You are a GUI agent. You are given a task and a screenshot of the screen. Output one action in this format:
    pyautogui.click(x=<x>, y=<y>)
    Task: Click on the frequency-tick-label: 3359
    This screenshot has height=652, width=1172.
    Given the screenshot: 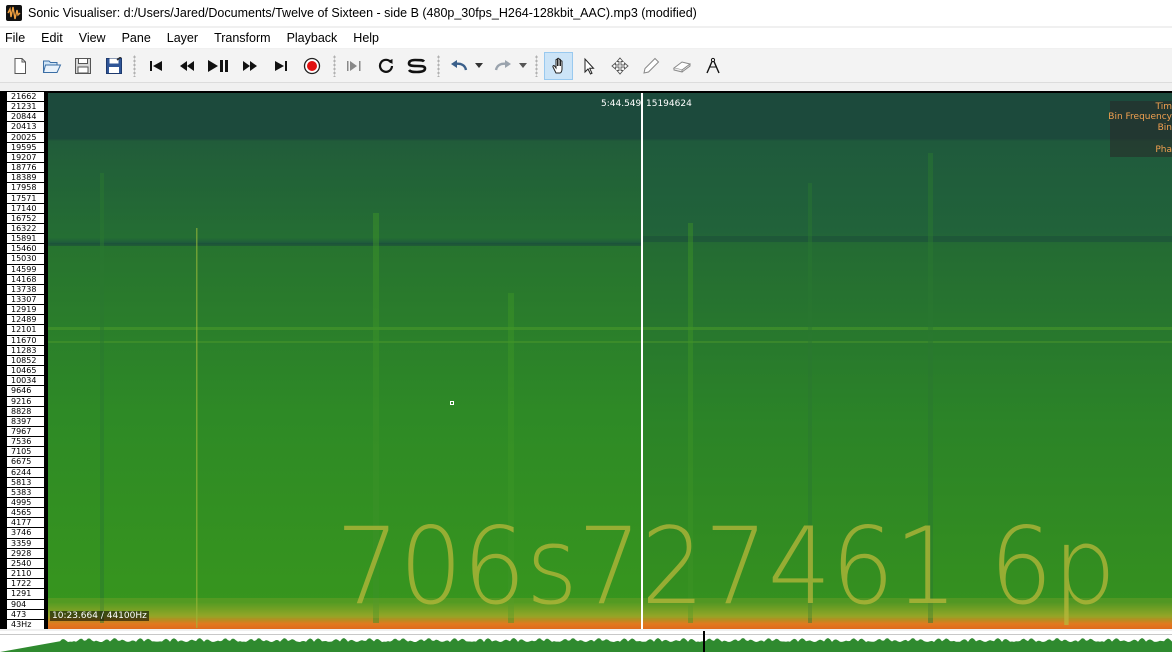 What is the action you would take?
    pyautogui.click(x=26, y=542)
    